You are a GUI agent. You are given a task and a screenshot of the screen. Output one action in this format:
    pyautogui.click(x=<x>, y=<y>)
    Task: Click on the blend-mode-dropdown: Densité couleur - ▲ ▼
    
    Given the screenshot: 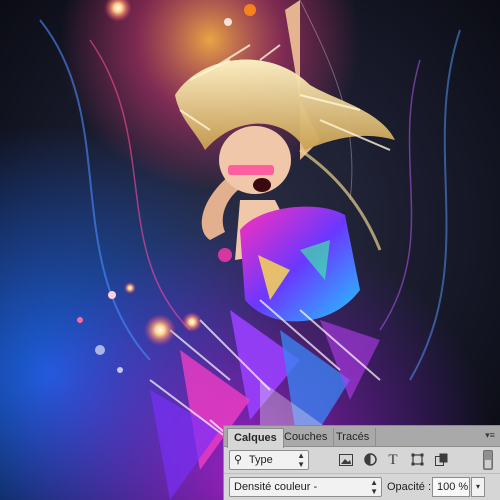 What is the action you would take?
    pyautogui.click(x=305, y=487)
    